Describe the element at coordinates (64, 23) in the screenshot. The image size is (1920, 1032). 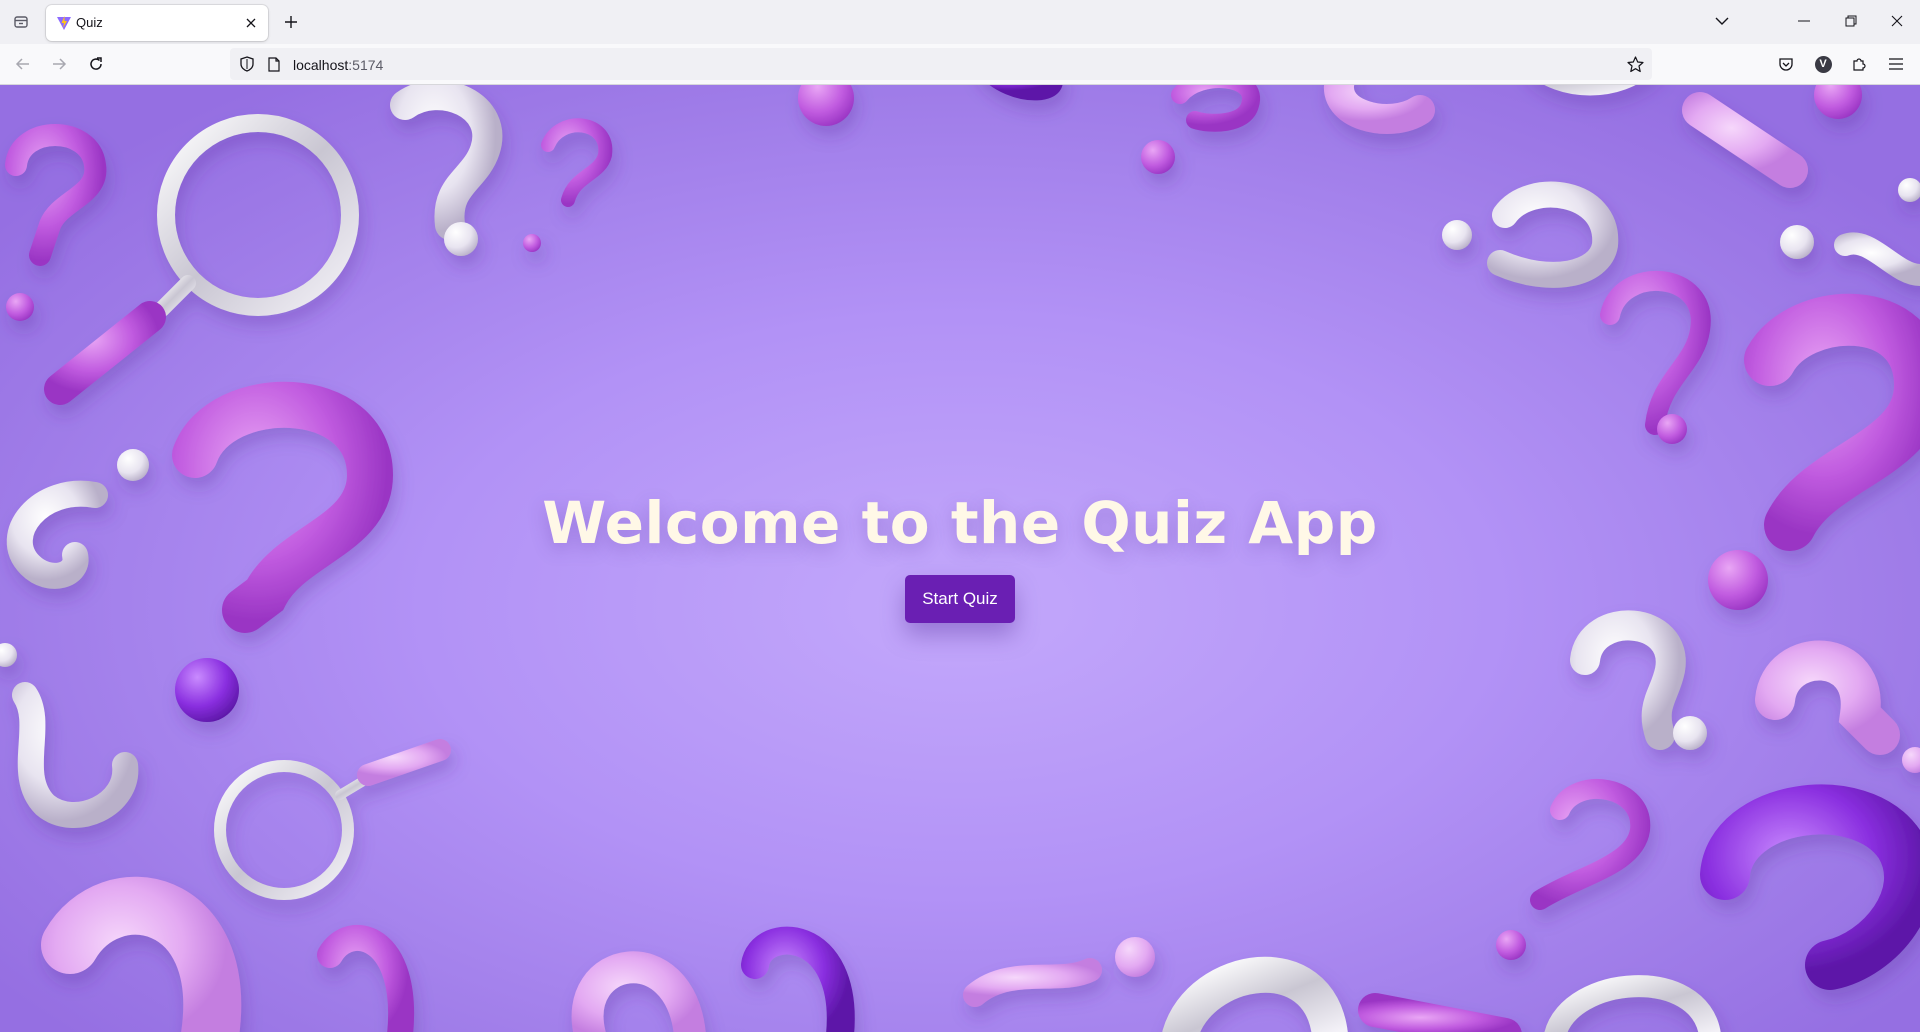
I see `vite-logo-icon` at that location.